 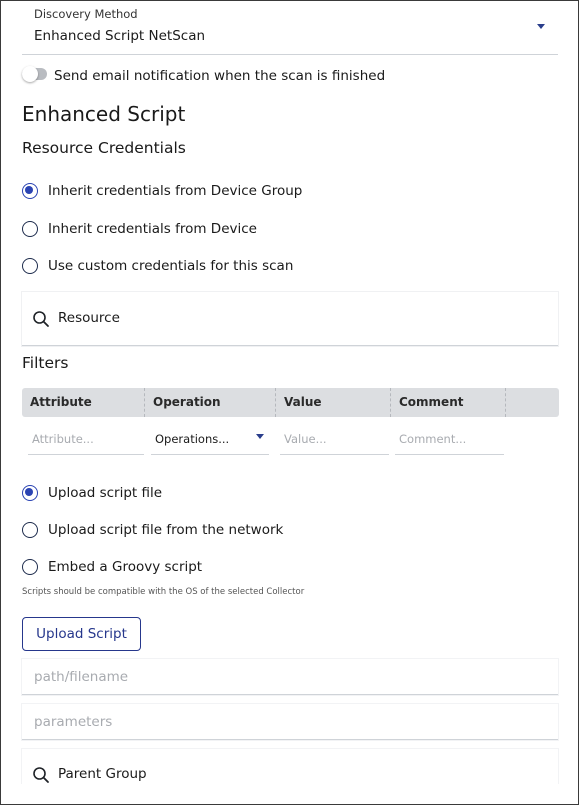 I want to click on radio-embed-groovy, so click(x=30, y=567).